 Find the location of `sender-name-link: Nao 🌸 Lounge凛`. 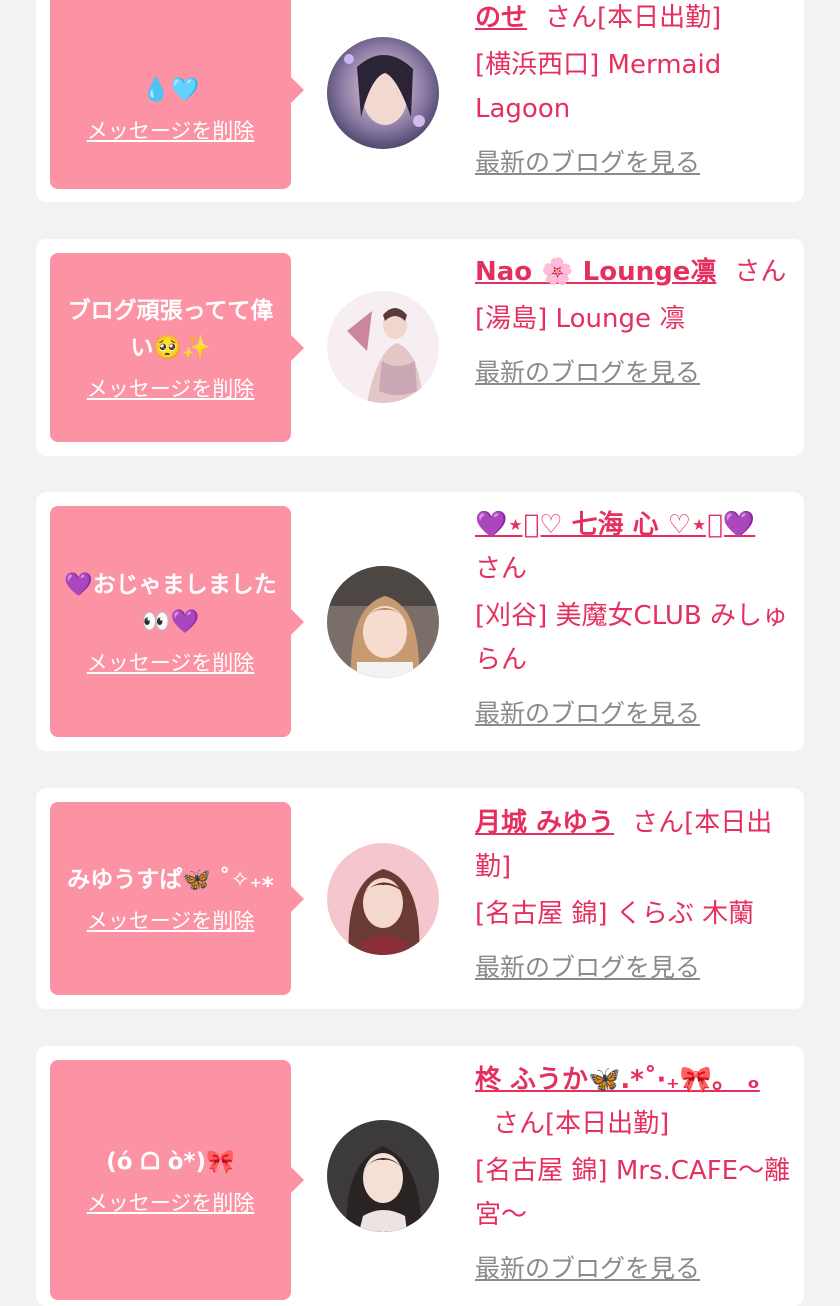

sender-name-link: Nao 🌸 Lounge凛 is located at coordinates (595, 272).